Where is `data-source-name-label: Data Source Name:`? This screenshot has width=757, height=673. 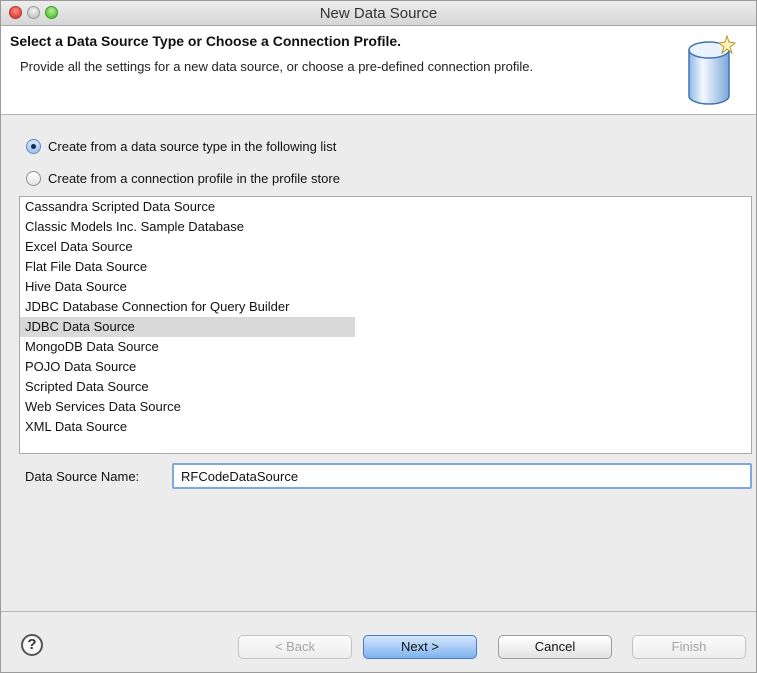
data-source-name-label: Data Source Name: is located at coordinates (82, 476).